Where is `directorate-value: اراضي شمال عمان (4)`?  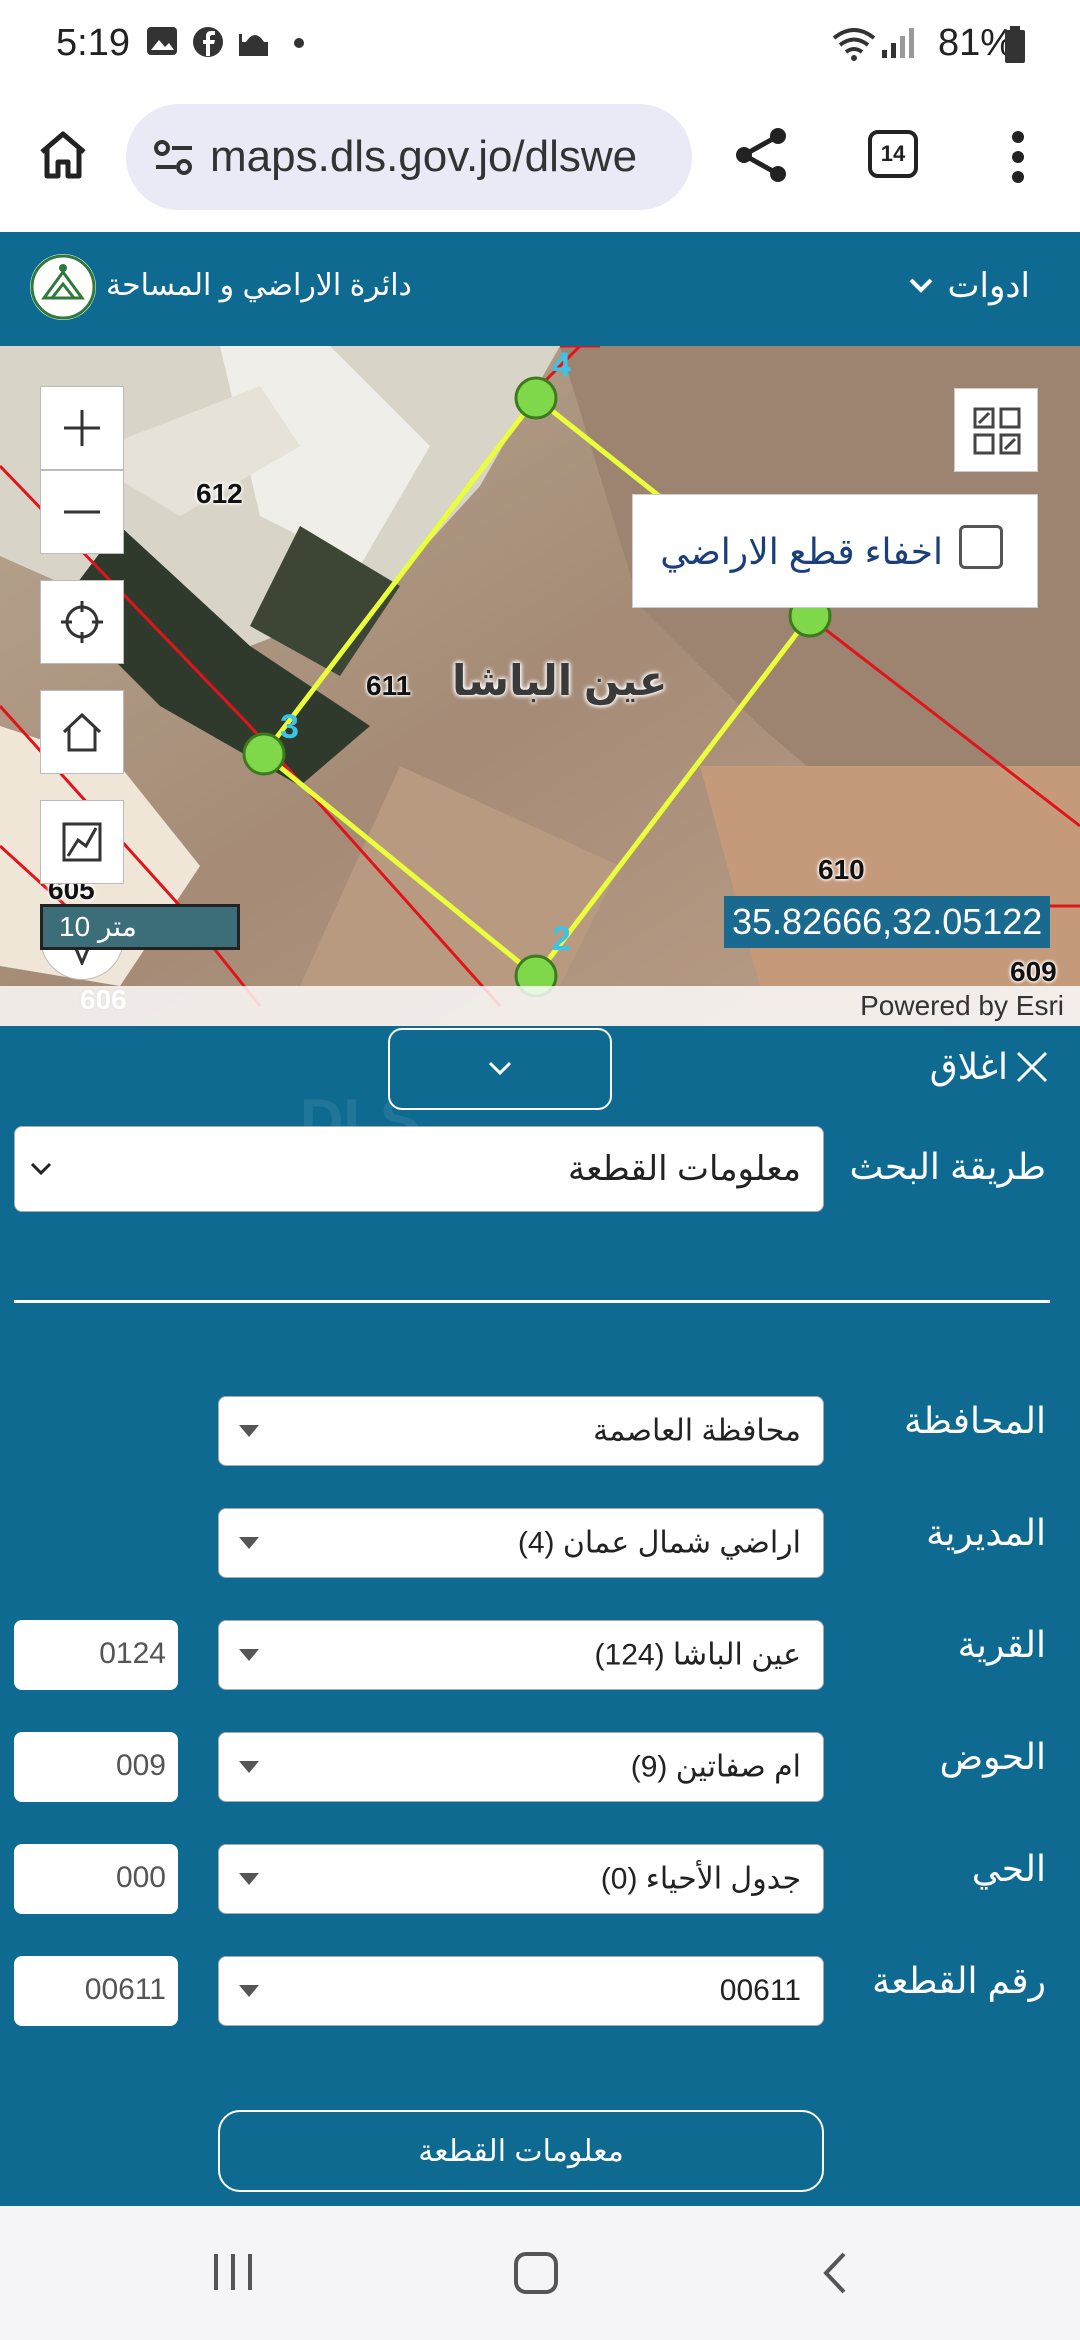 directorate-value: اراضي شمال عمان (4) is located at coordinates (659, 1543).